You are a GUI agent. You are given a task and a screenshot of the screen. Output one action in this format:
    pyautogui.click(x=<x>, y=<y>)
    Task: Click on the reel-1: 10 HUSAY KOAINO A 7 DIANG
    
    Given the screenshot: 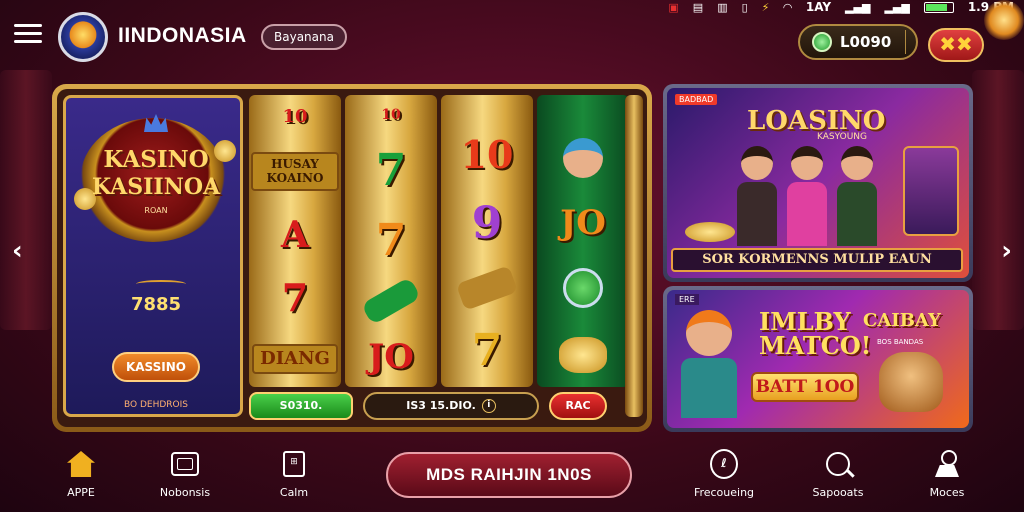 What is the action you would take?
    pyautogui.click(x=295, y=241)
    